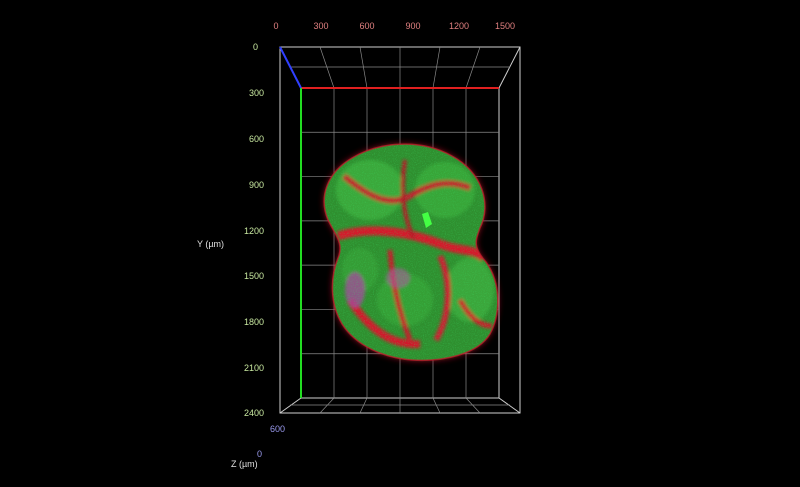 This screenshot has width=800, height=487. I want to click on y-tick-label: 1800, so click(253, 322).